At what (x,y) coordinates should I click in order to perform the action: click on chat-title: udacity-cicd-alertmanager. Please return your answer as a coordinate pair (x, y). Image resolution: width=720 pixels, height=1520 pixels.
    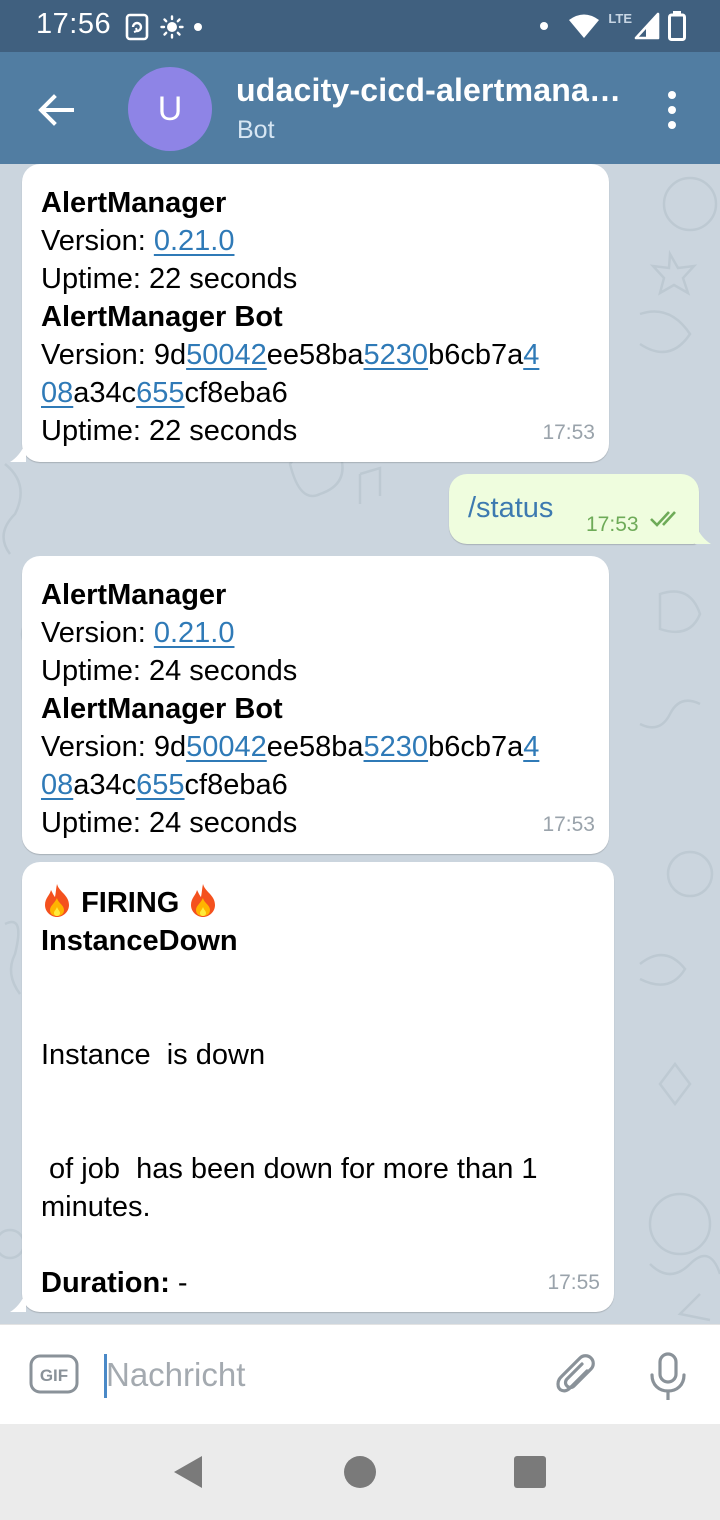
    Looking at the image, I should click on (431, 90).